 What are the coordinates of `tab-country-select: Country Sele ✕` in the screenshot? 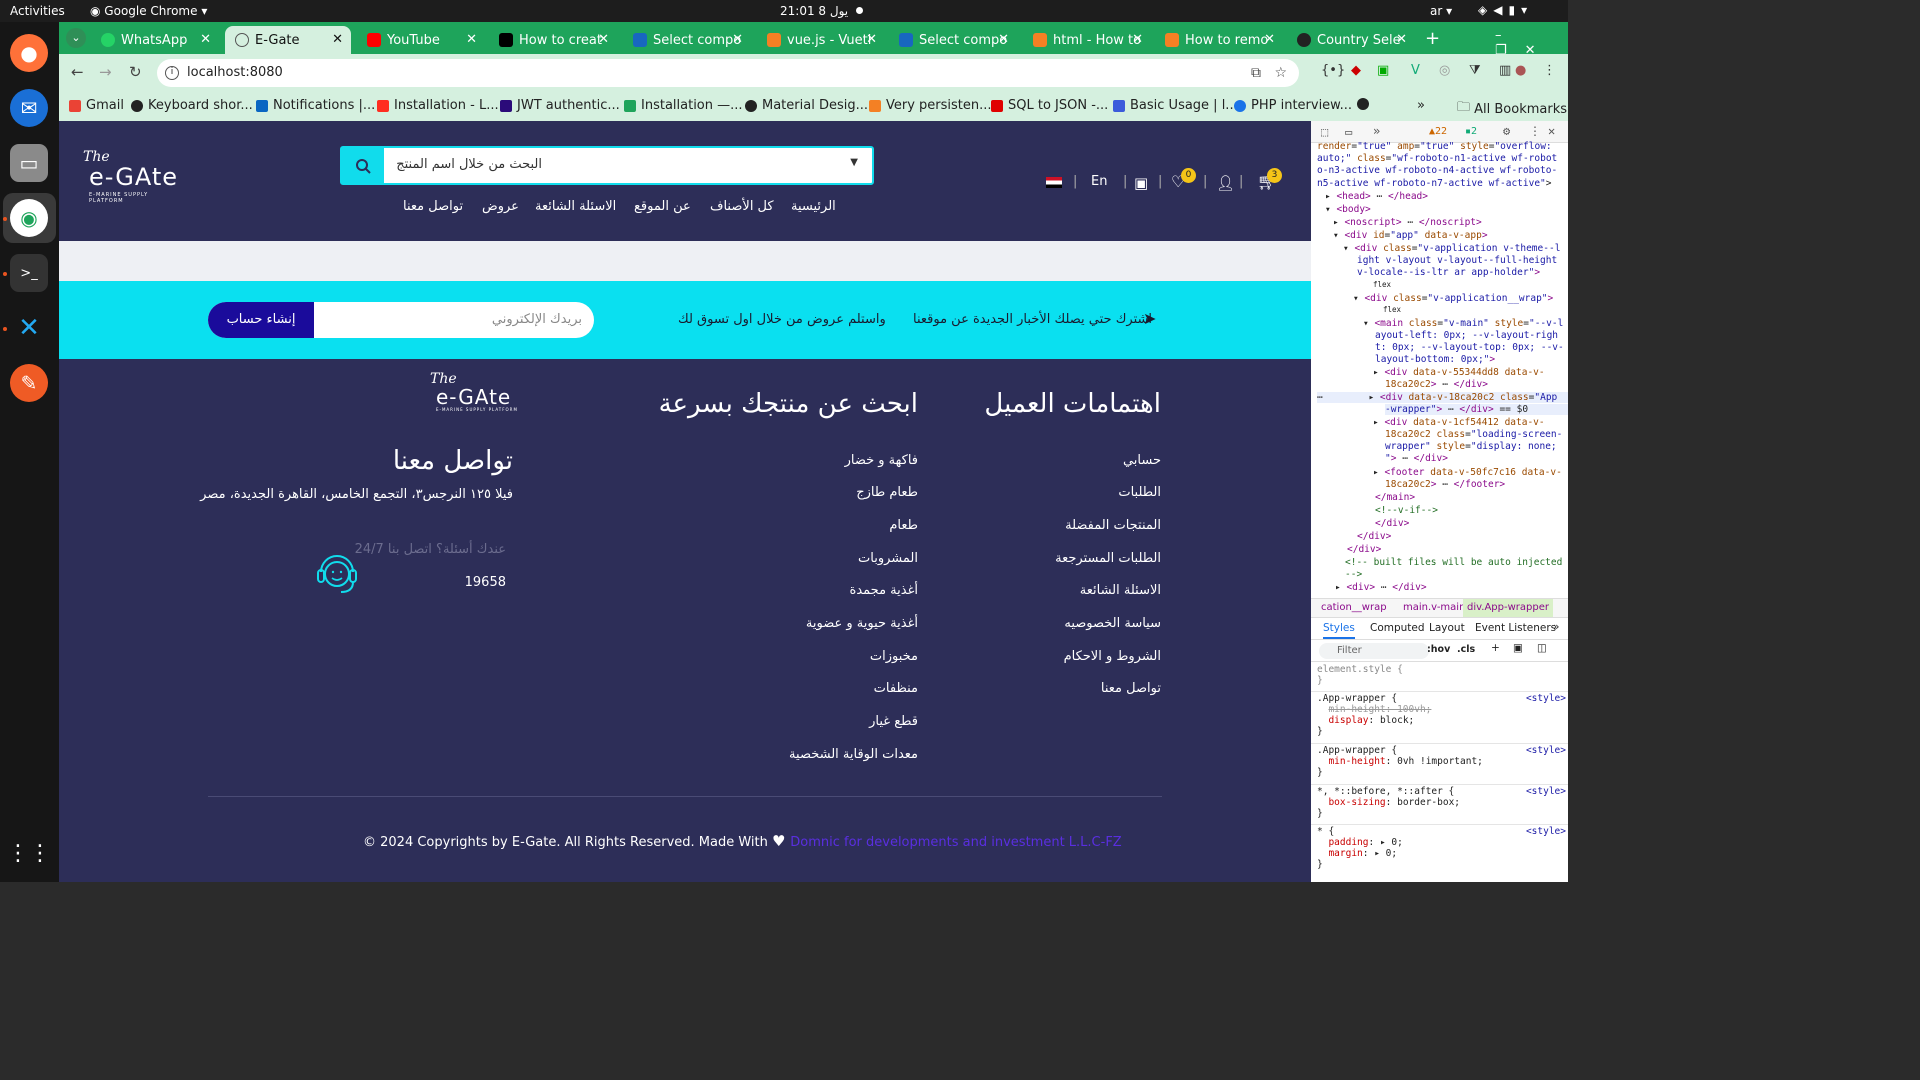 It's located at (1351, 40).